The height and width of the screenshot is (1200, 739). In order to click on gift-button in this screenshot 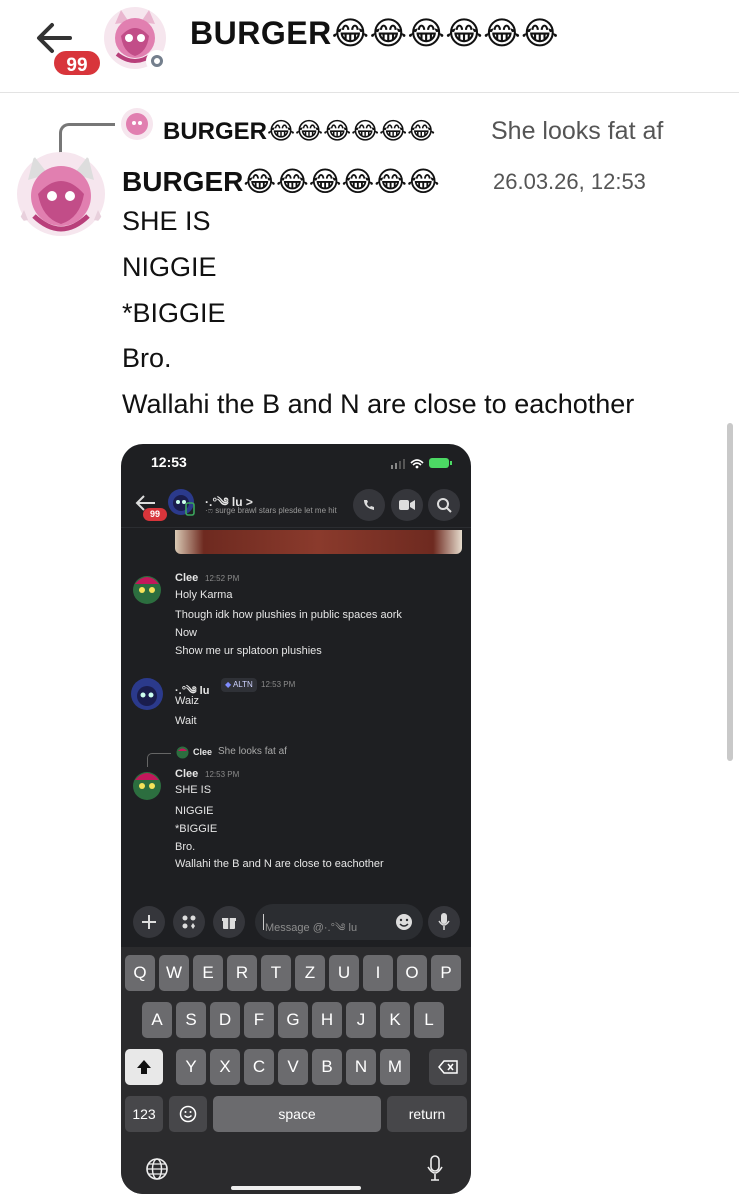, I will do `click(229, 922)`.